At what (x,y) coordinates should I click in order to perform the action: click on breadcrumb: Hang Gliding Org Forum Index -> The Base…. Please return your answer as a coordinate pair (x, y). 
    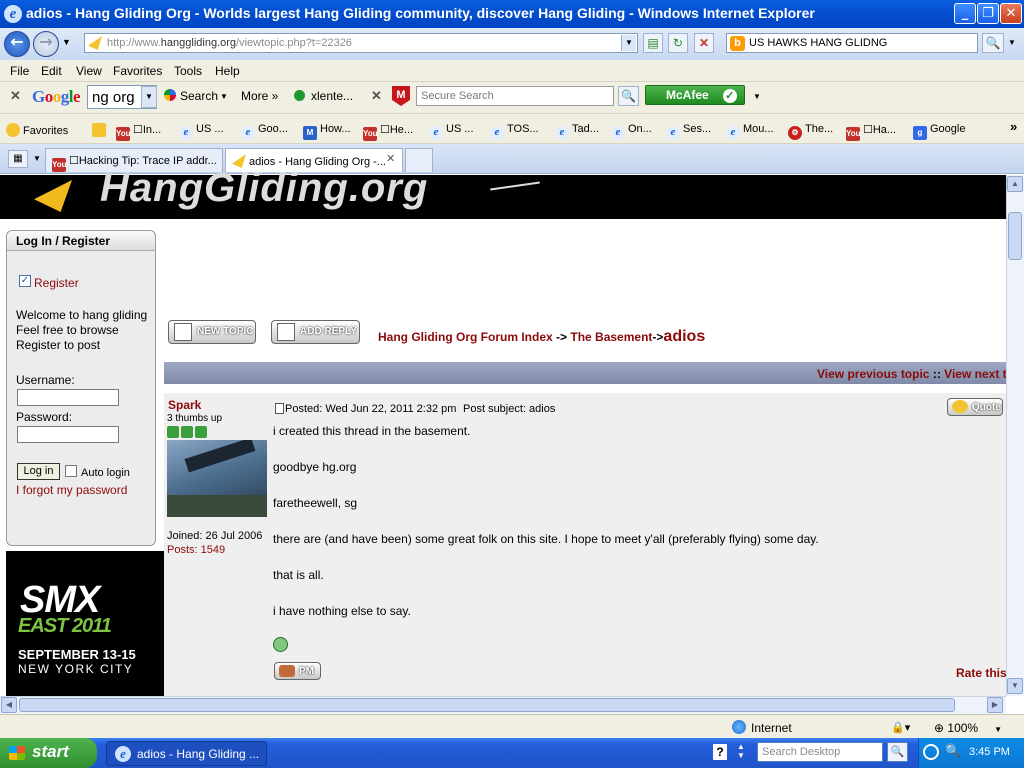
    Looking at the image, I should click on (542, 336).